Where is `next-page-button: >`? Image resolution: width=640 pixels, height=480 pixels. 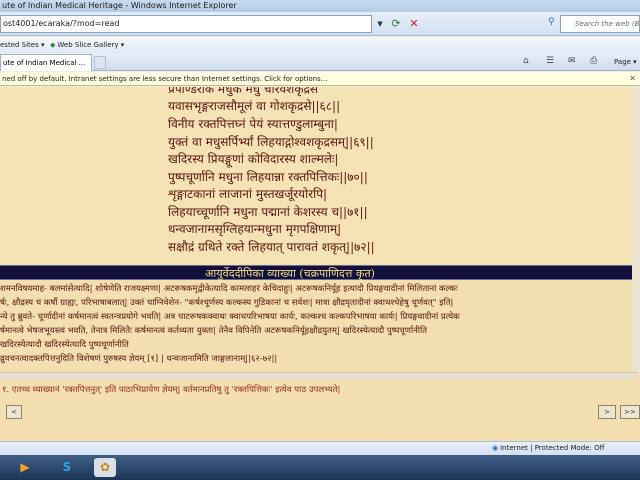
next-page-button: > is located at coordinates (607, 412).